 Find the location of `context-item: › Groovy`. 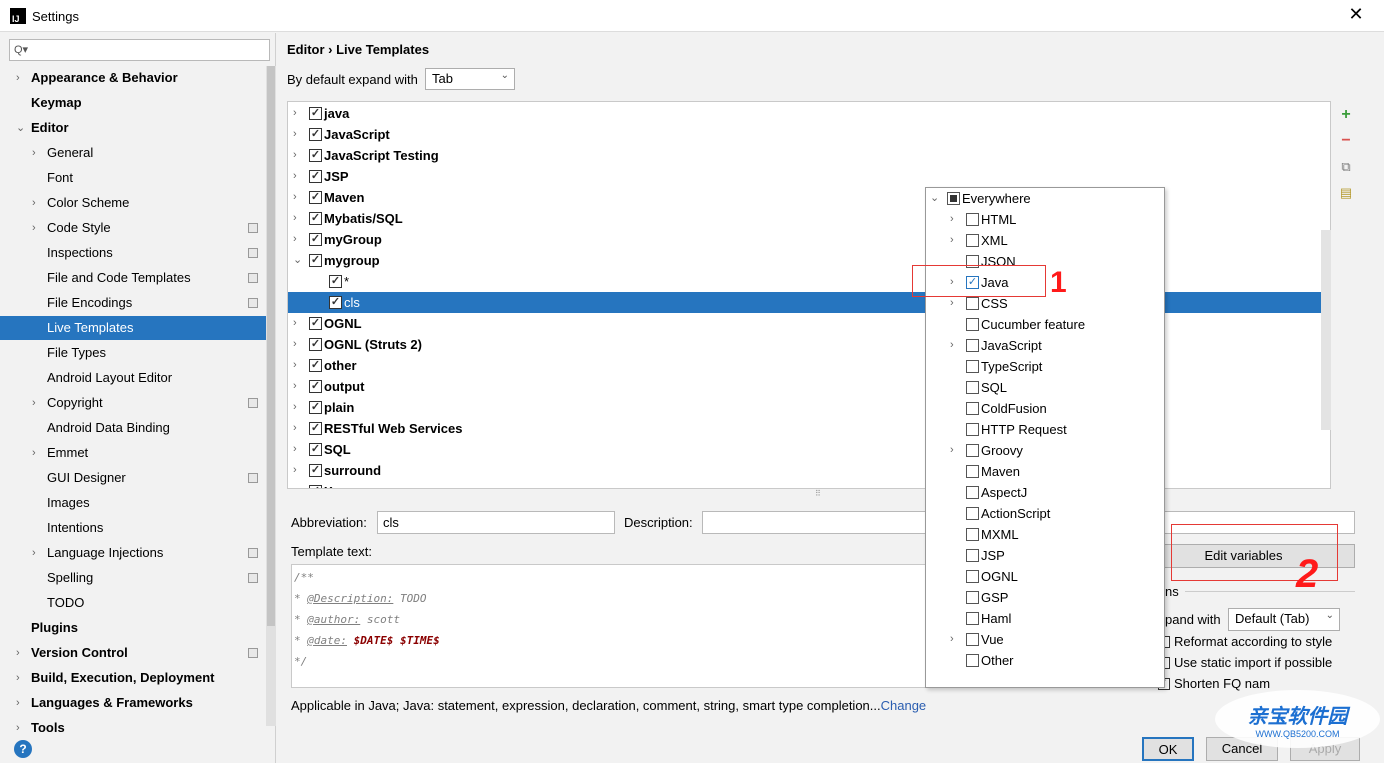

context-item: › Groovy is located at coordinates (1045, 450).